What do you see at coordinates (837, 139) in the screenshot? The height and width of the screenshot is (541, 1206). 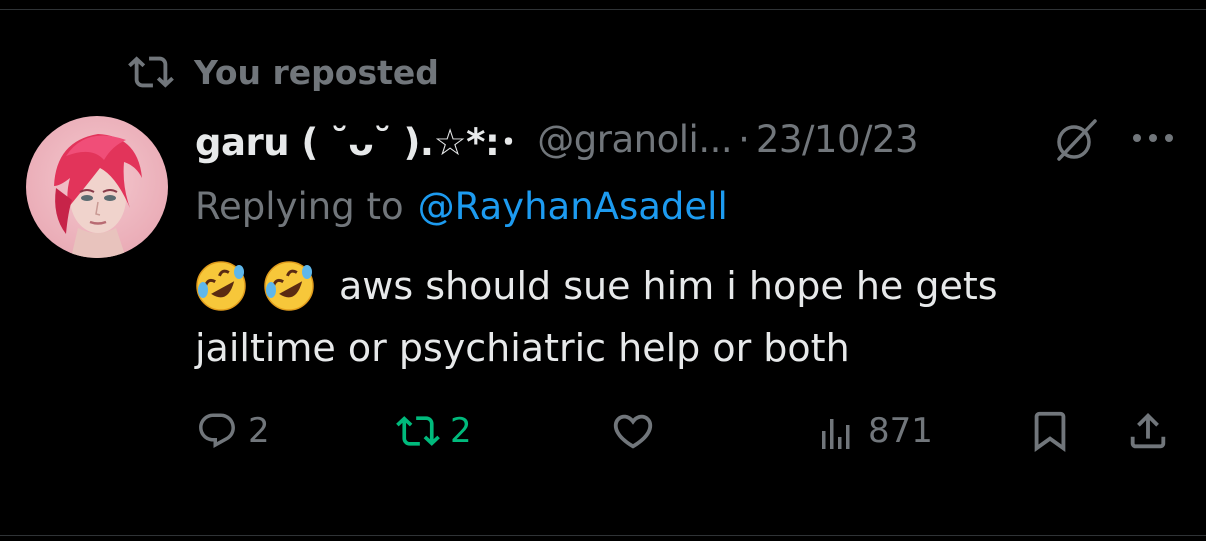 I see `tweet-date: 23/10/23` at bounding box center [837, 139].